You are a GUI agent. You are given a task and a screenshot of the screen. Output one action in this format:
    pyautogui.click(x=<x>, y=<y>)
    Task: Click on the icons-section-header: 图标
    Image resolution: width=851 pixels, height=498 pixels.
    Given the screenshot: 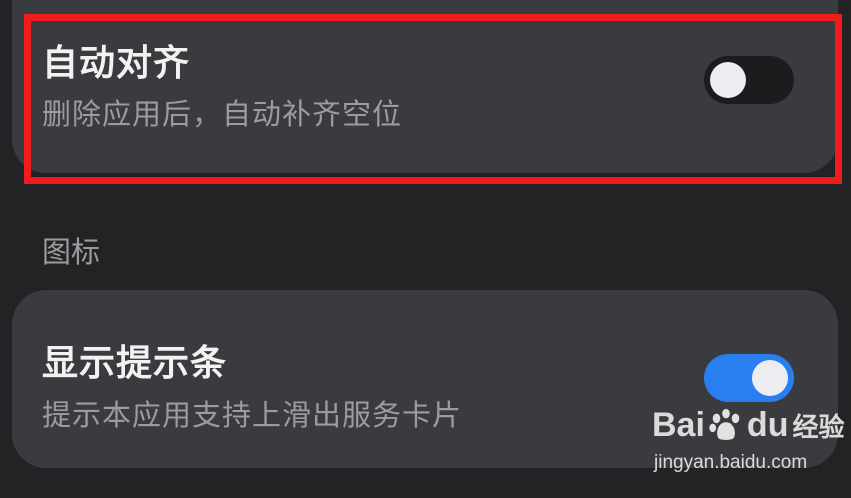 What is the action you would take?
    pyautogui.click(x=71, y=252)
    